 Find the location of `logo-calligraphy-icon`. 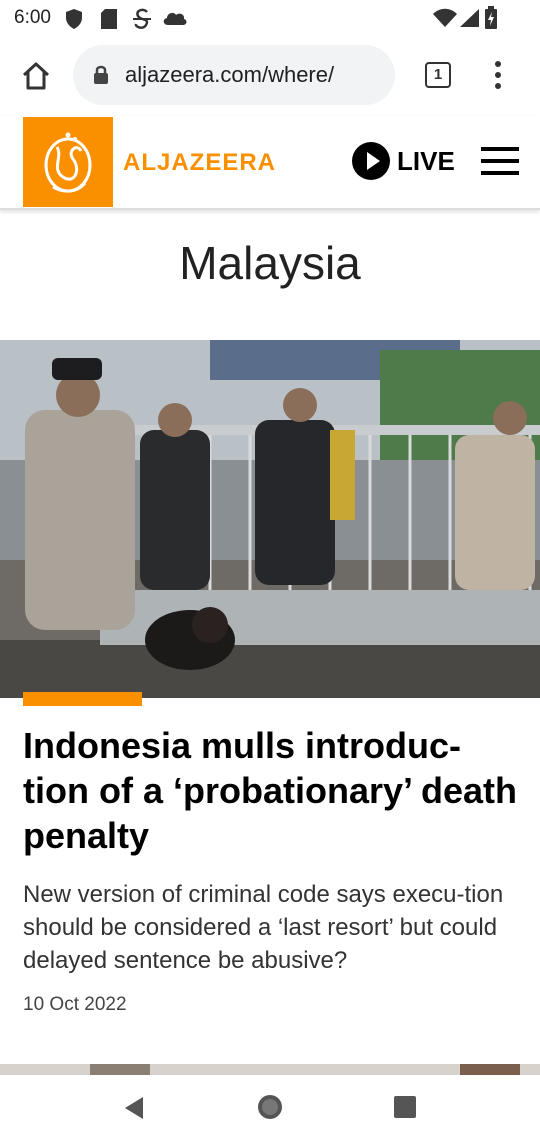

logo-calligraphy-icon is located at coordinates (68, 162).